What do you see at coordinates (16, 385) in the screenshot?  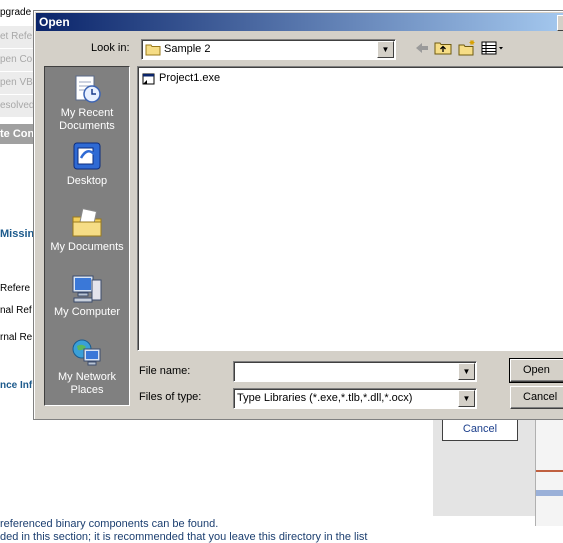 I see `bg-heading: nce Inf` at bounding box center [16, 385].